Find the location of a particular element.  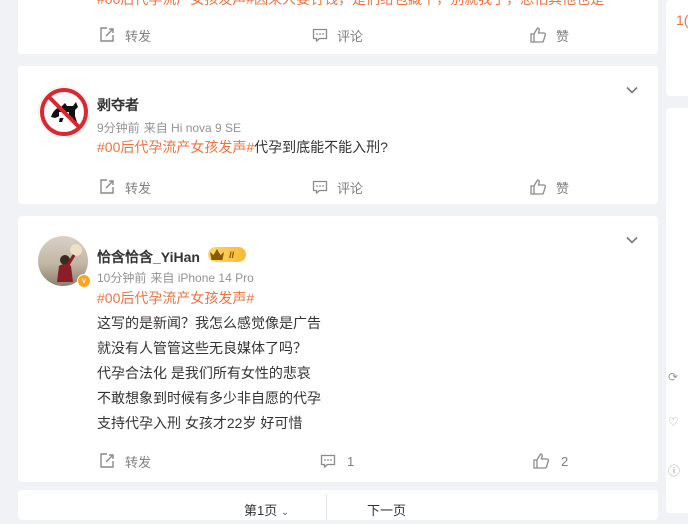

post-time: 9分钟前 is located at coordinates (118, 128).